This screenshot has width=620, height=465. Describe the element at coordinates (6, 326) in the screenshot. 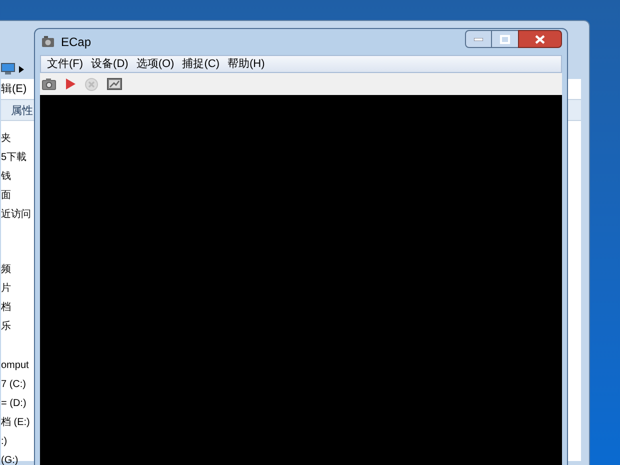

I see `nav-item: 乐` at that location.